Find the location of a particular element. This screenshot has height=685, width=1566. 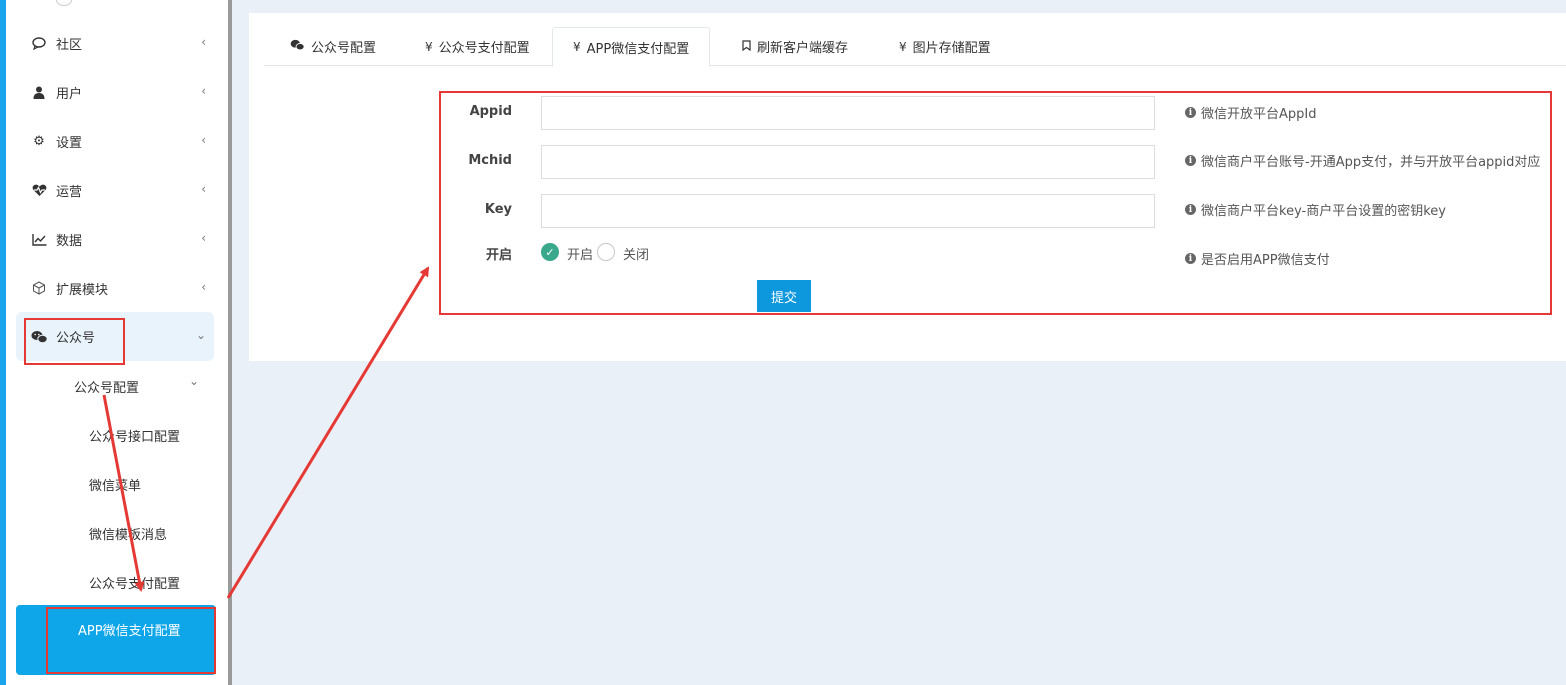

tab-app-wechat-pay-config: ¥ APP微信支付配置 is located at coordinates (631, 47).